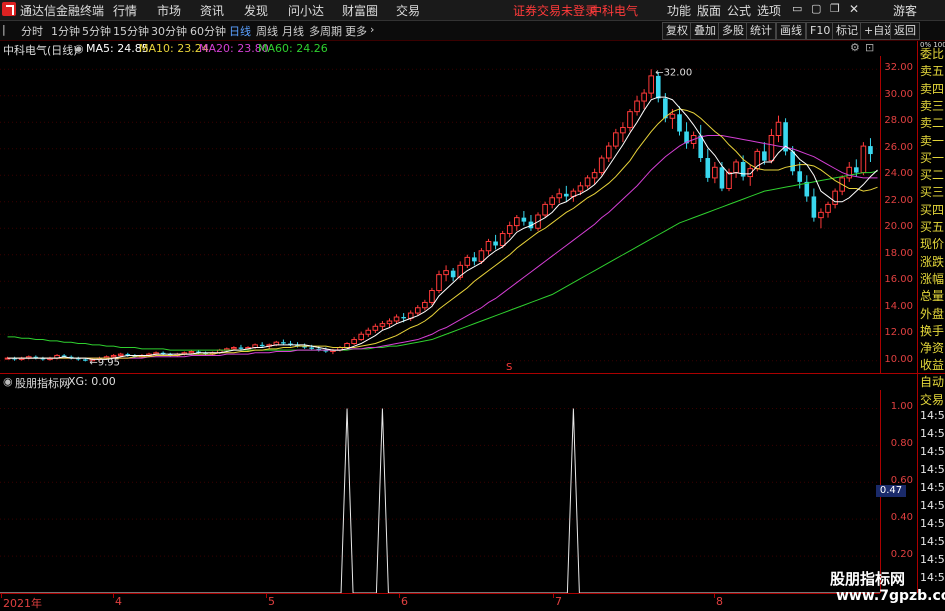  Describe the element at coordinates (932, 123) in the screenshot. I see `quote-label: 卖二` at that location.